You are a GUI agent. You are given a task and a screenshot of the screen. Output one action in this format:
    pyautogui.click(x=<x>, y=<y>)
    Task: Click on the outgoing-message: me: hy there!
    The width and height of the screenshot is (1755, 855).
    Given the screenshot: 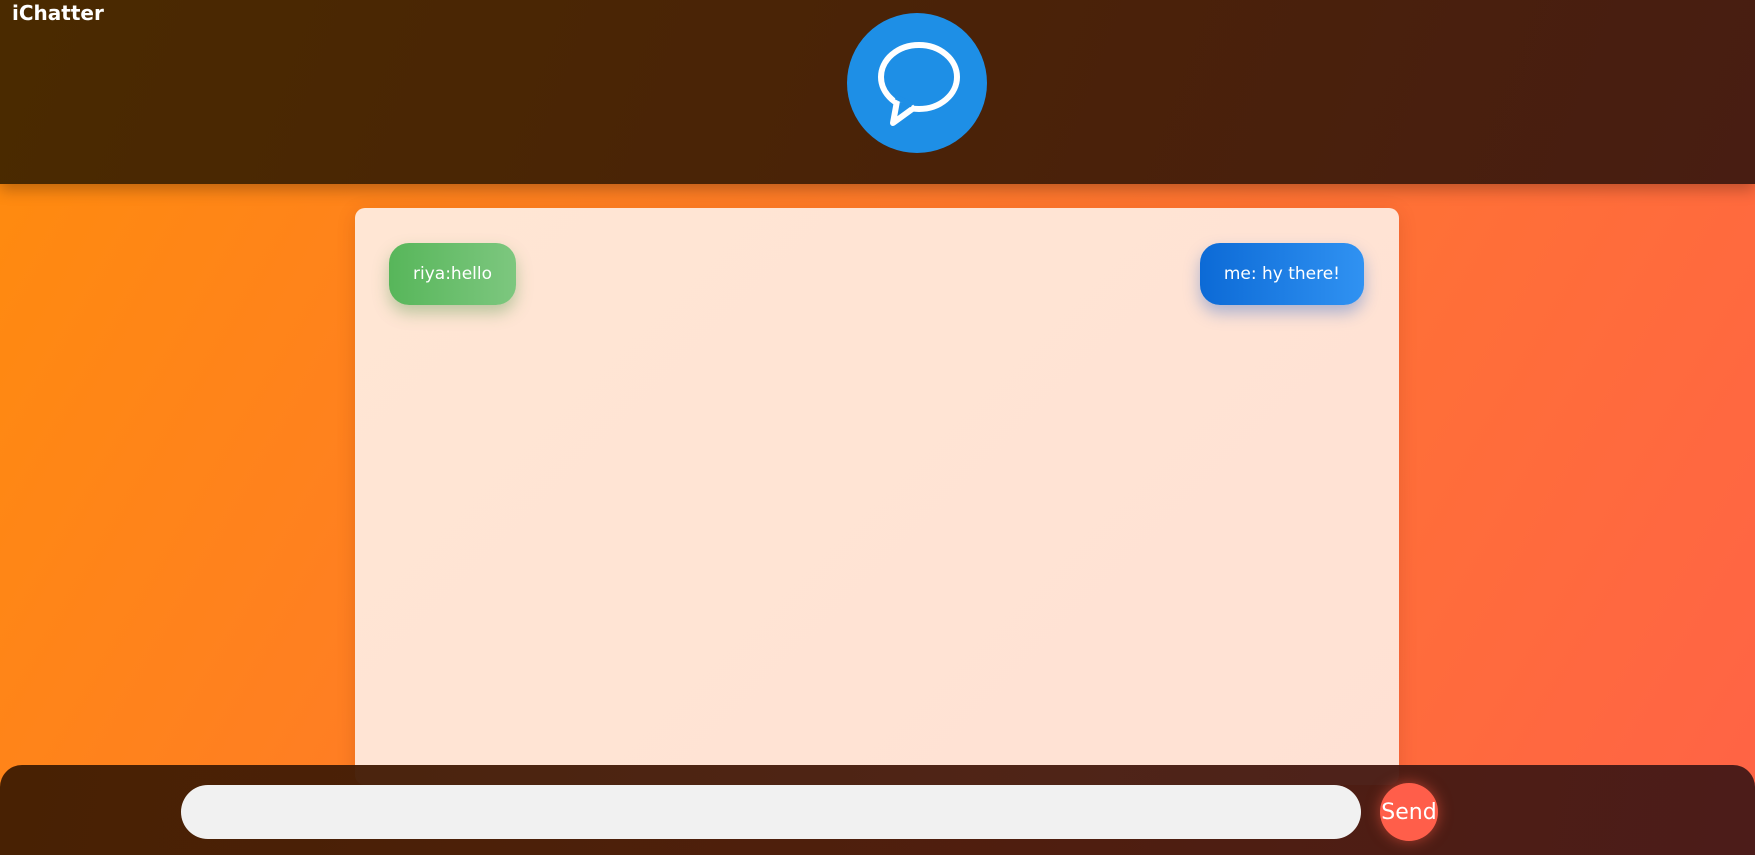 What is the action you would take?
    pyautogui.click(x=1281, y=274)
    